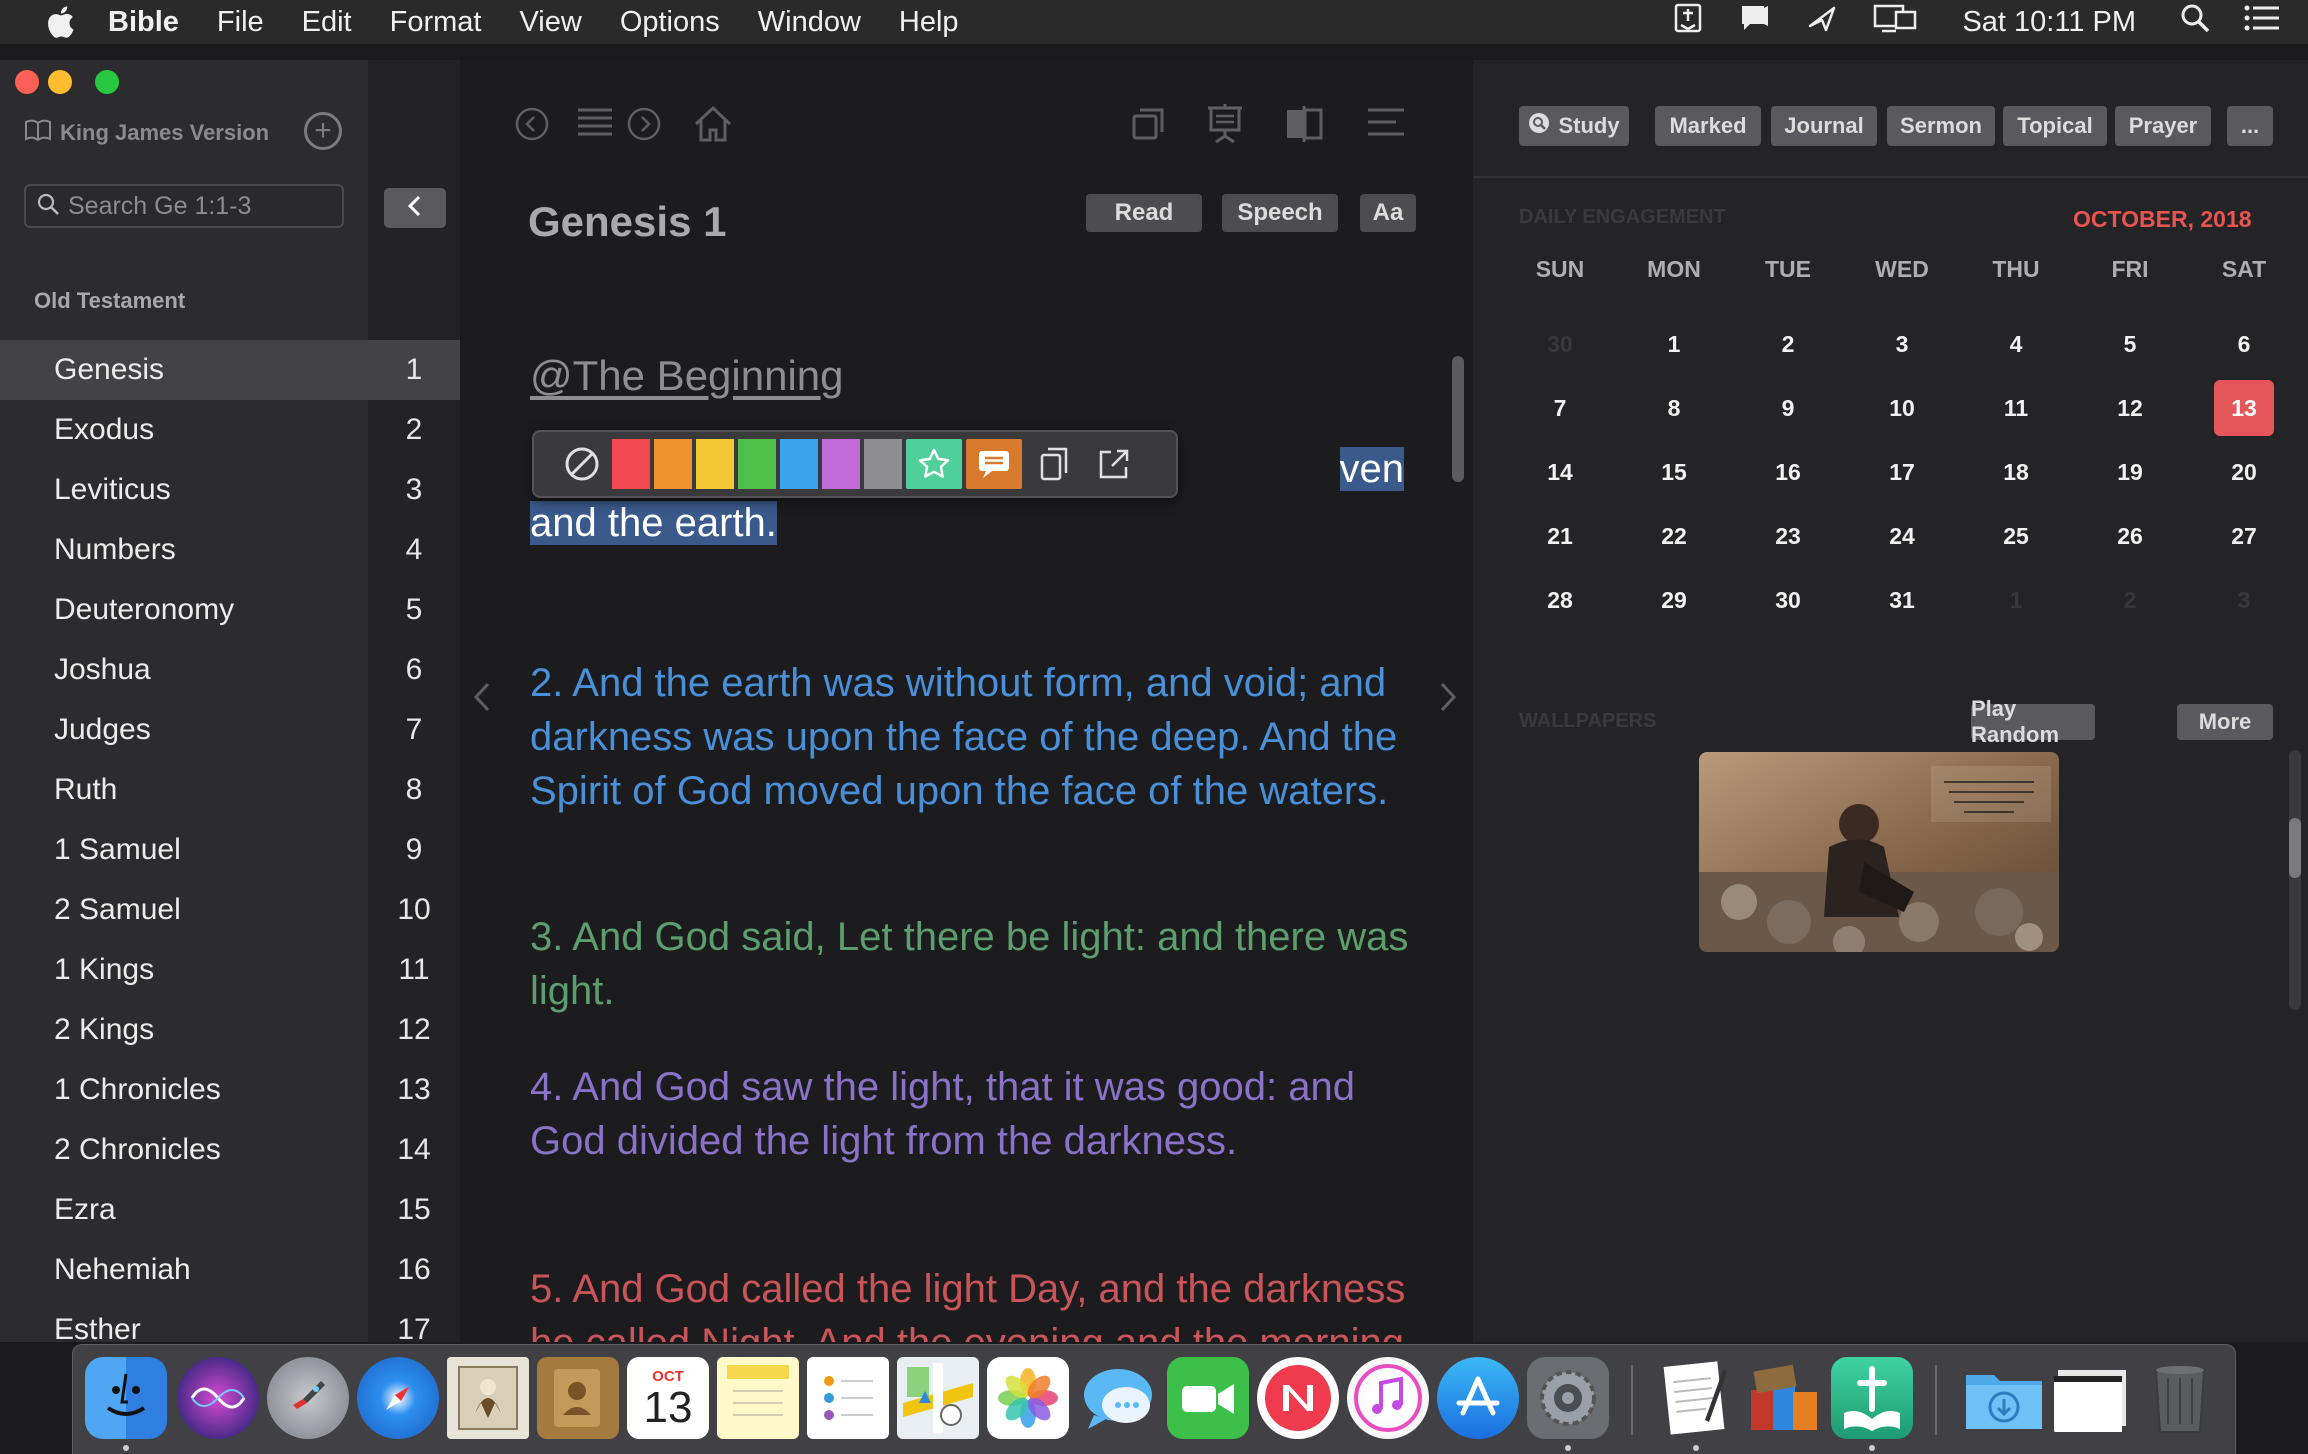  Describe the element at coordinates (323, 131) in the screenshot. I see `add-version-button: +` at that location.